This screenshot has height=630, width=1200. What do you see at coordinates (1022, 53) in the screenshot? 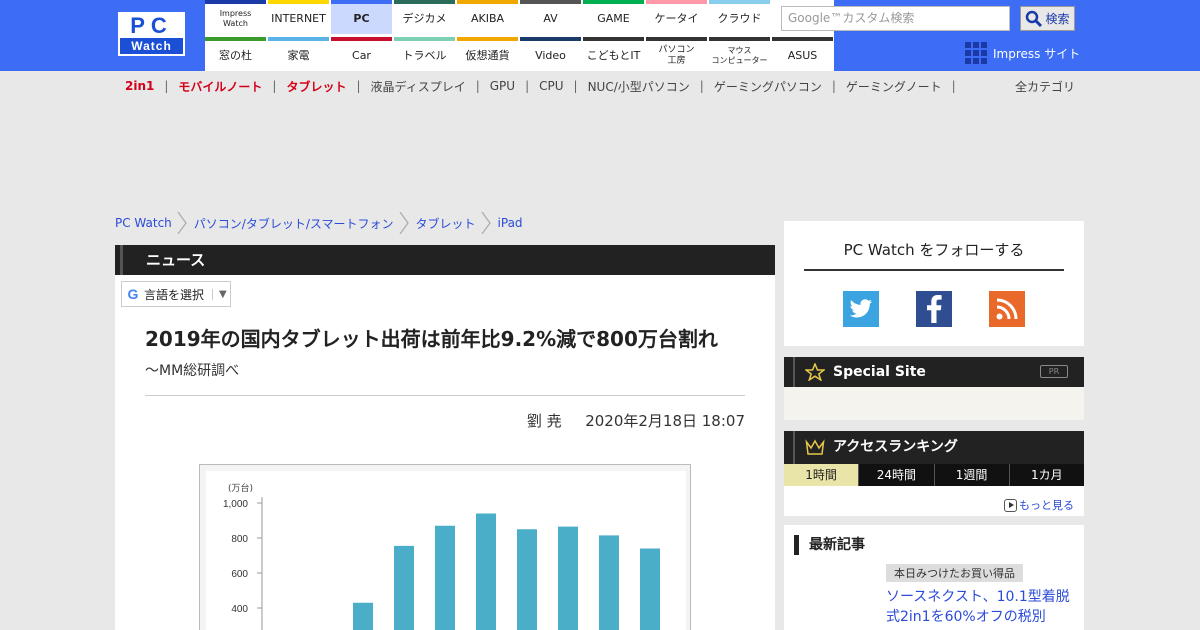
I see `impress-site-link: Impress サイト` at bounding box center [1022, 53].